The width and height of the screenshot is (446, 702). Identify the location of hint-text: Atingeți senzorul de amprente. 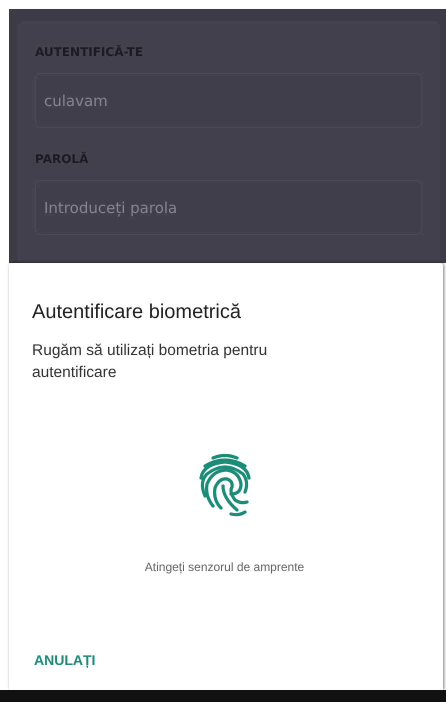
(225, 567).